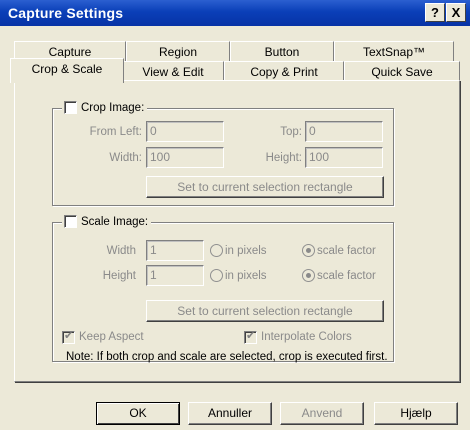 Image resolution: width=470 pixels, height=430 pixels. Describe the element at coordinates (265, 187) in the screenshot. I see `crop-set-selection-button: Set to current selection rectangle` at that location.